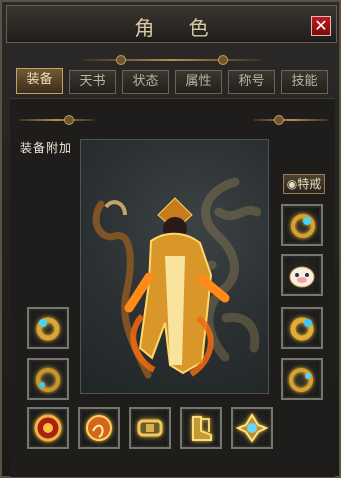 The height and width of the screenshot is (478, 341). What do you see at coordinates (309, 184) in the screenshot?
I see `special-ring-label: 特戒` at bounding box center [309, 184].